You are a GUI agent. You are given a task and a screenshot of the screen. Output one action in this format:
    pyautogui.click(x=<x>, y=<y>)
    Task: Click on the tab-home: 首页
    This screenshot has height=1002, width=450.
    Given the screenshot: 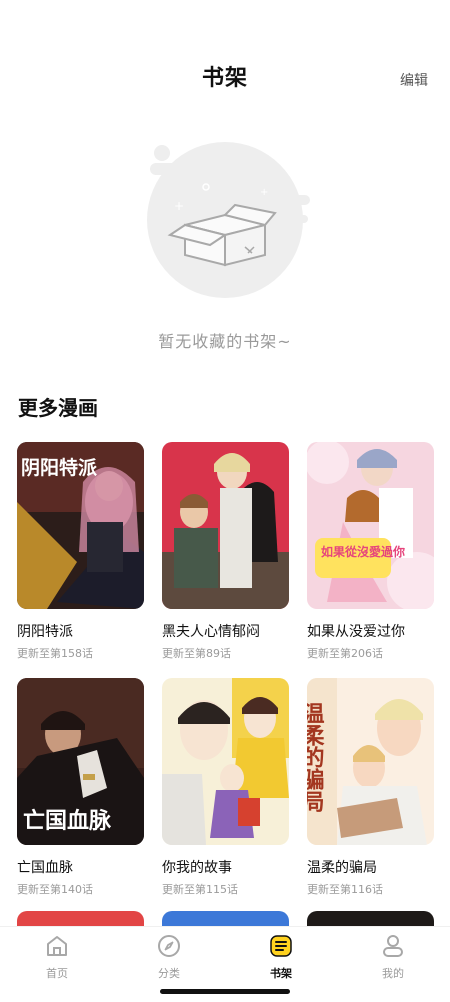 What is the action you would take?
    pyautogui.click(x=57, y=957)
    